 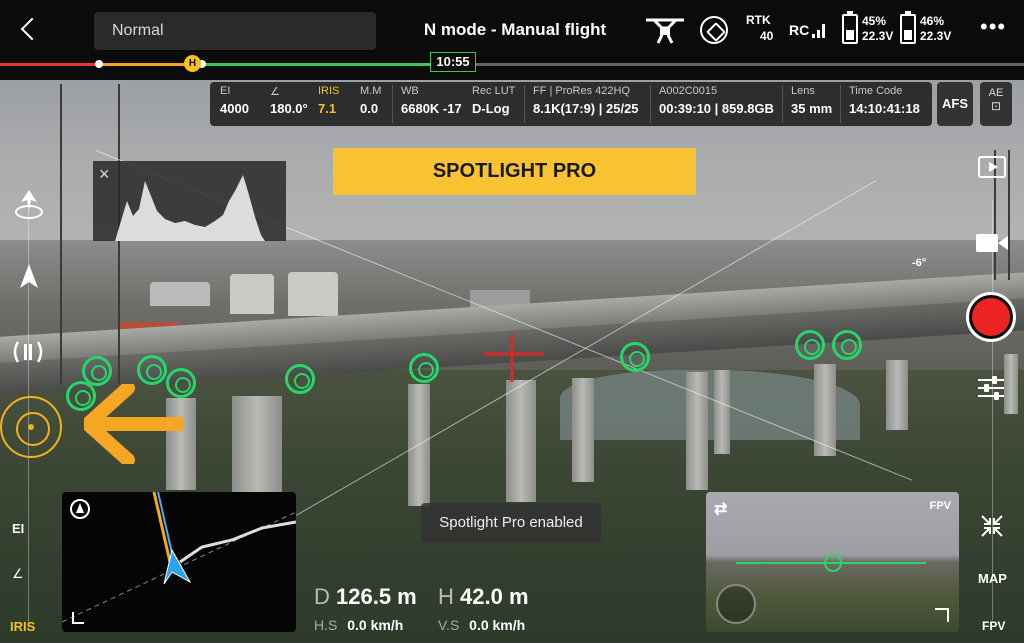 What do you see at coordinates (369, 108) in the screenshot?
I see `param-value: 0.0` at bounding box center [369, 108].